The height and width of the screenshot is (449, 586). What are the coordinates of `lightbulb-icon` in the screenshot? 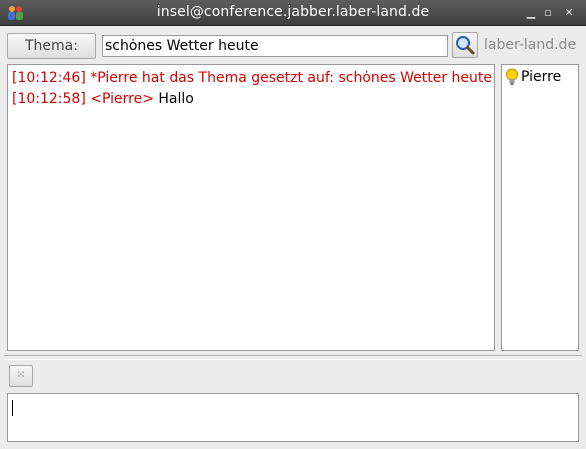 It's located at (512, 76).